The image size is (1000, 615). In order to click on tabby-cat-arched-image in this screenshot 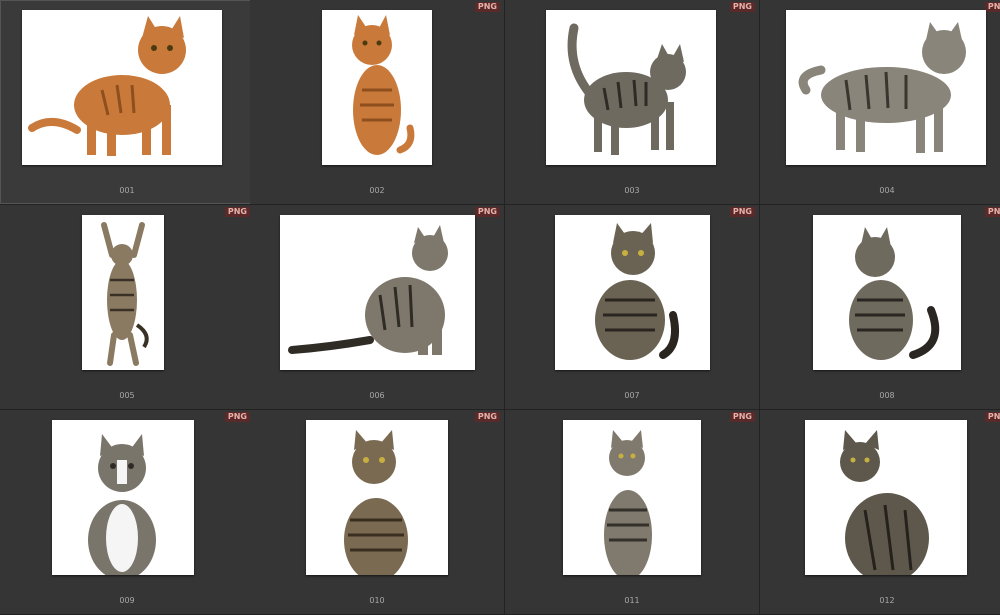, I will do `click(626, 89)`.